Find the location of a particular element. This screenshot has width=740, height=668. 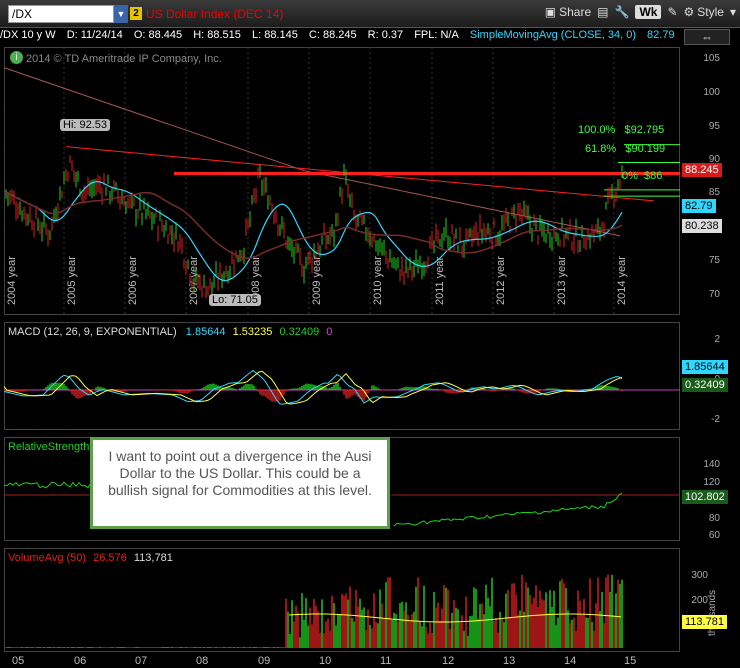

hi-label: Hi: 92.53 is located at coordinates (85, 125).